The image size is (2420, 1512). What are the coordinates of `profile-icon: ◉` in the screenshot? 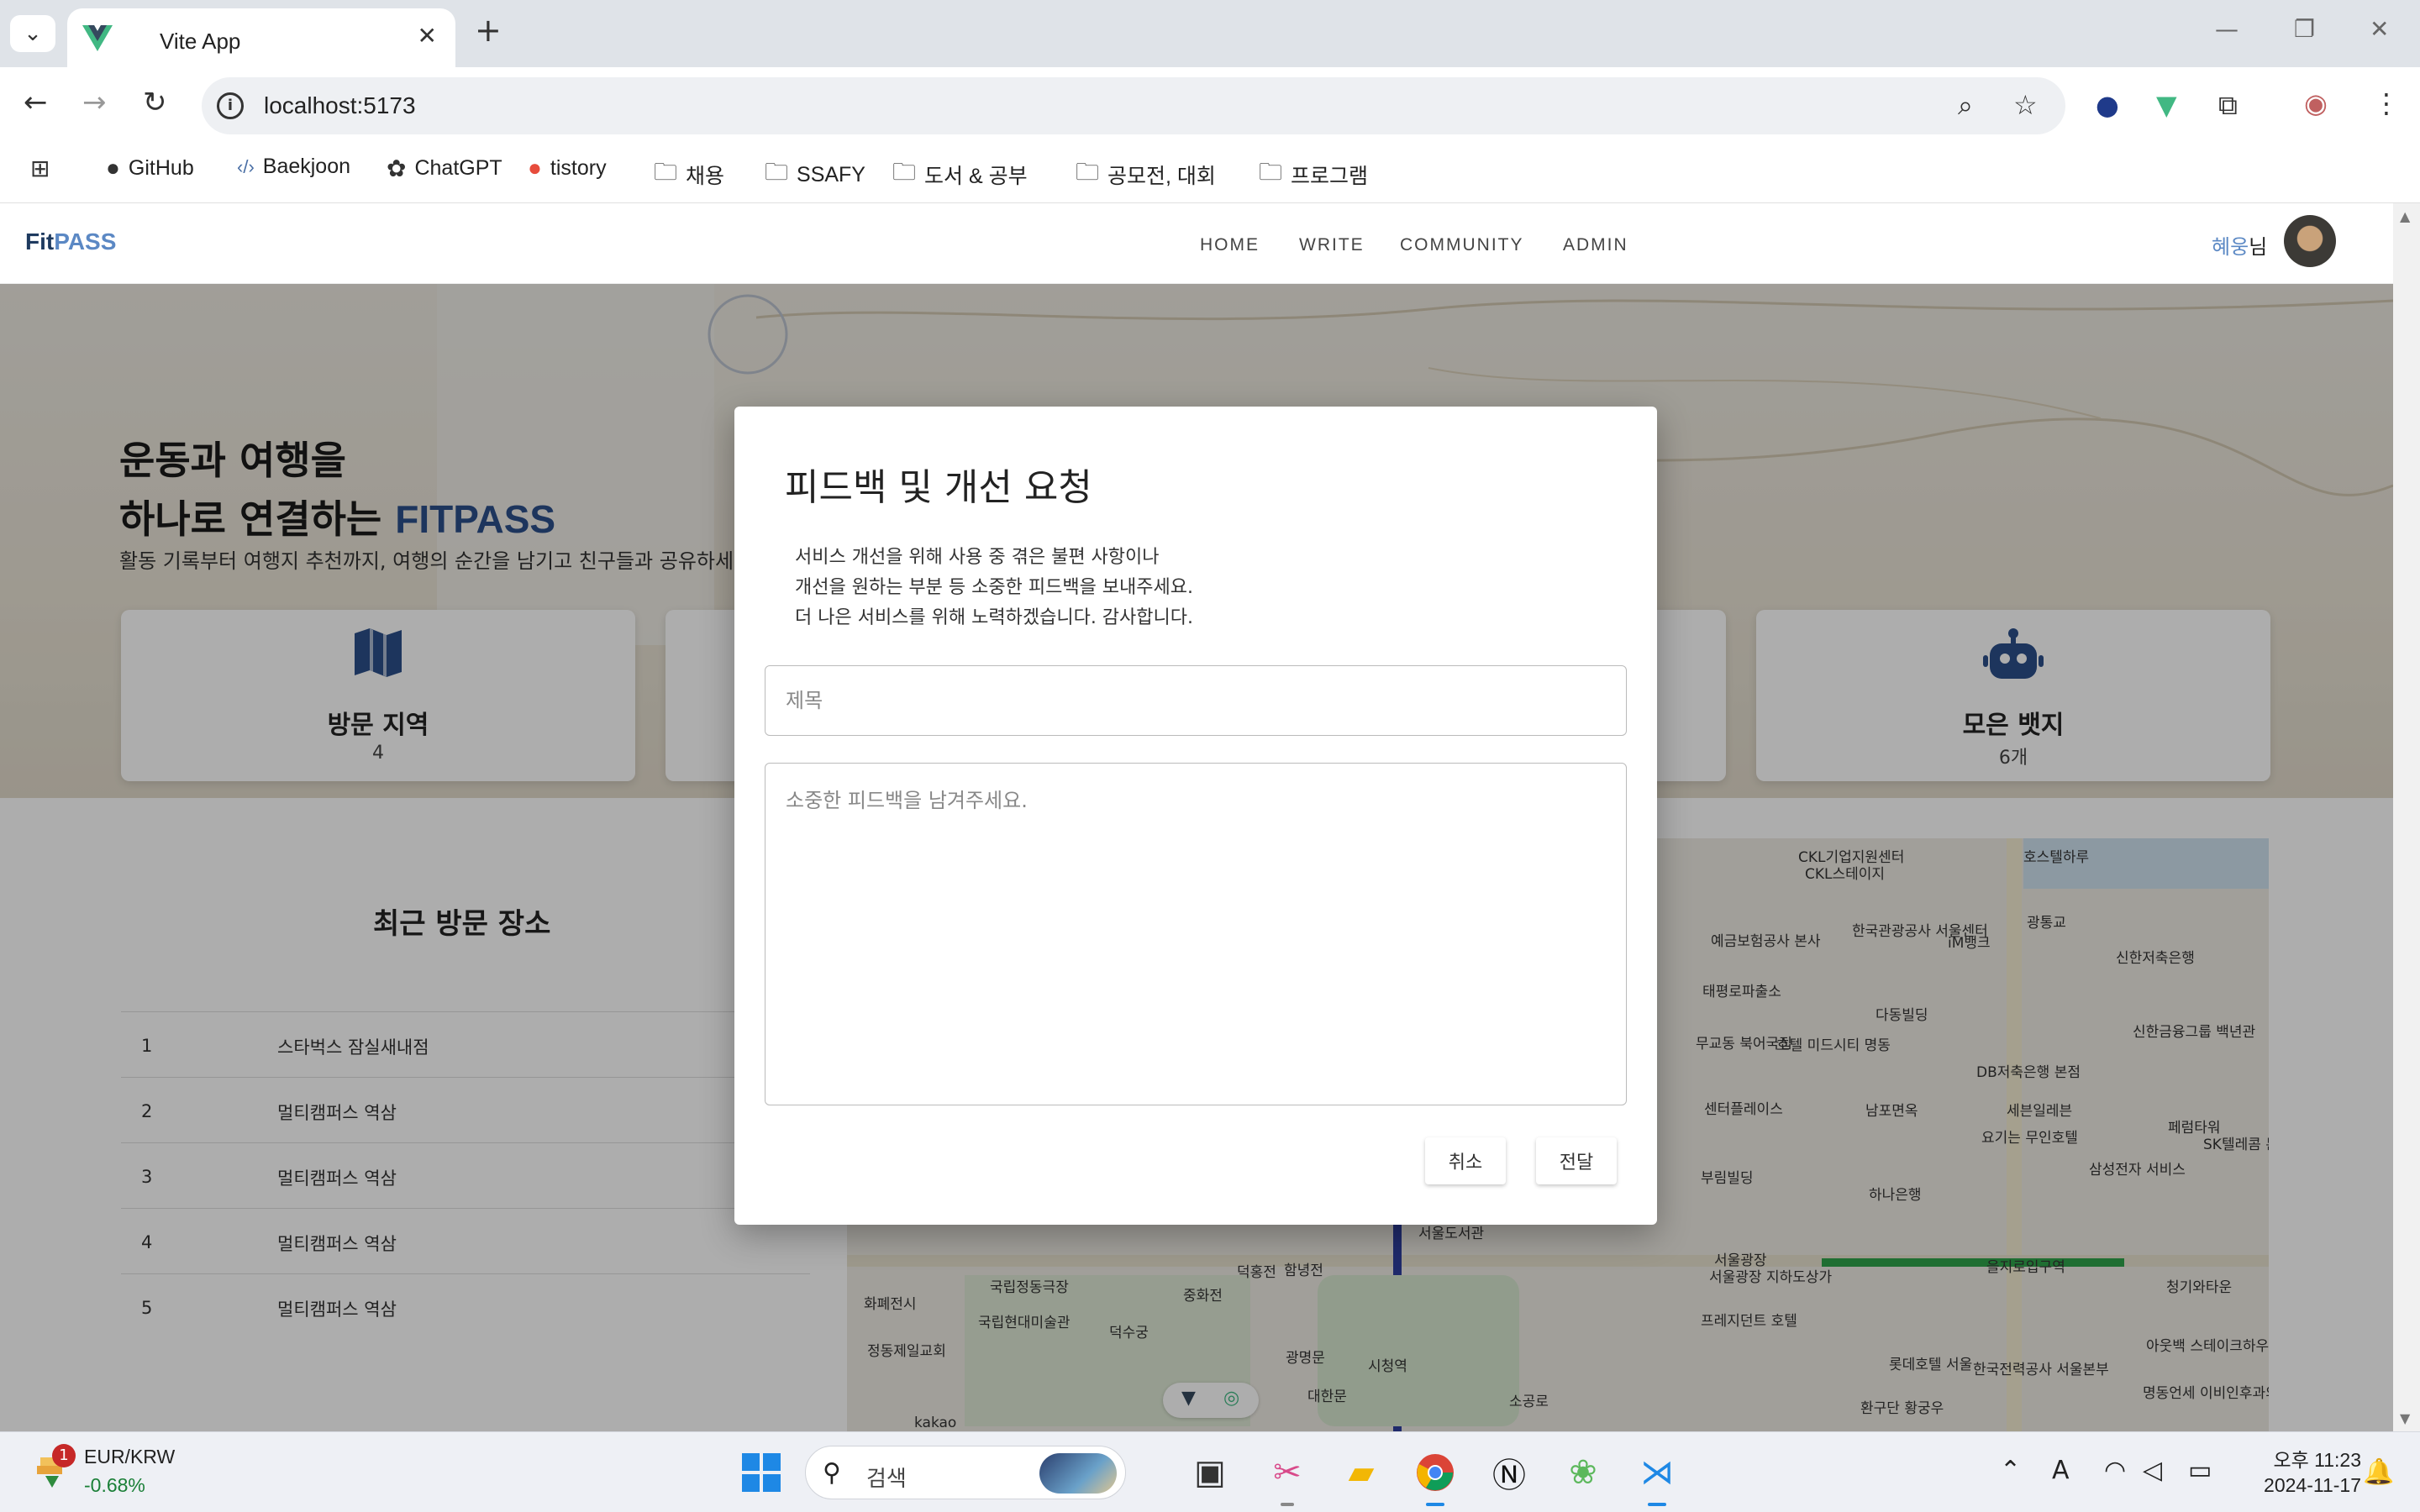 It's located at (2316, 103).